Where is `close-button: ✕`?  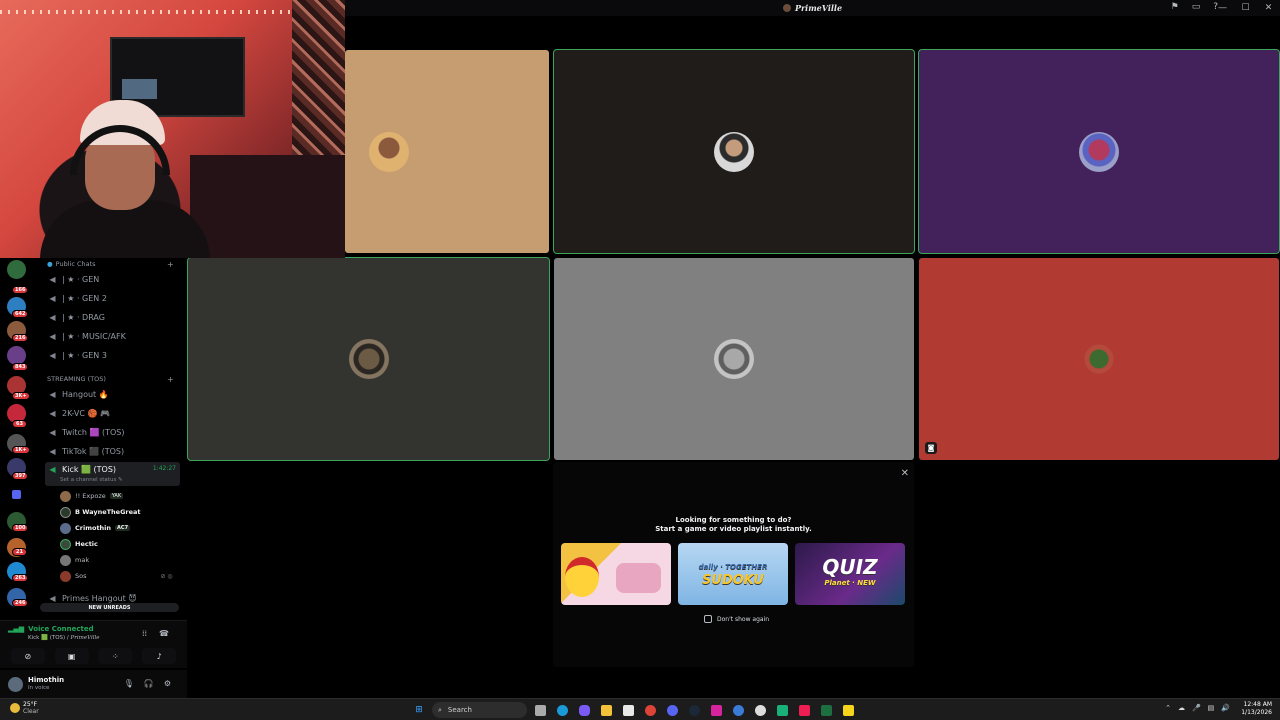
close-button: ✕ is located at coordinates (1268, 8).